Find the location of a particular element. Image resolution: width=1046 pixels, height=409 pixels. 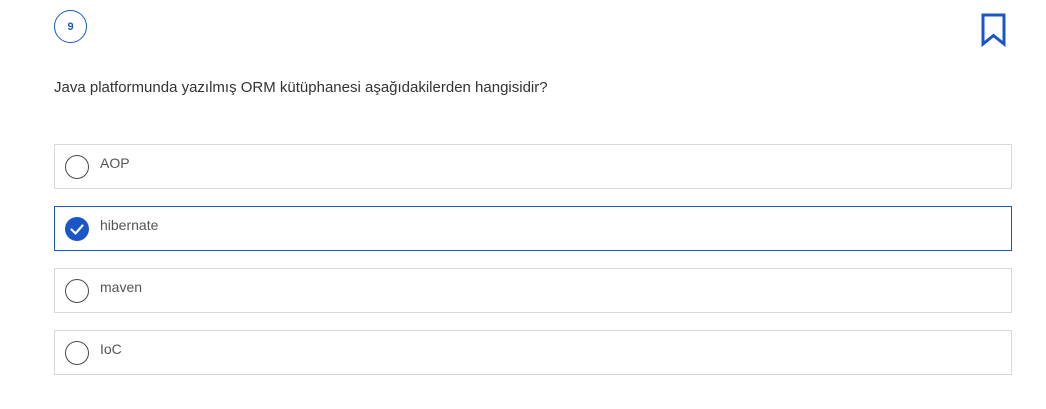

option-ioc: IoC is located at coordinates (533, 352).